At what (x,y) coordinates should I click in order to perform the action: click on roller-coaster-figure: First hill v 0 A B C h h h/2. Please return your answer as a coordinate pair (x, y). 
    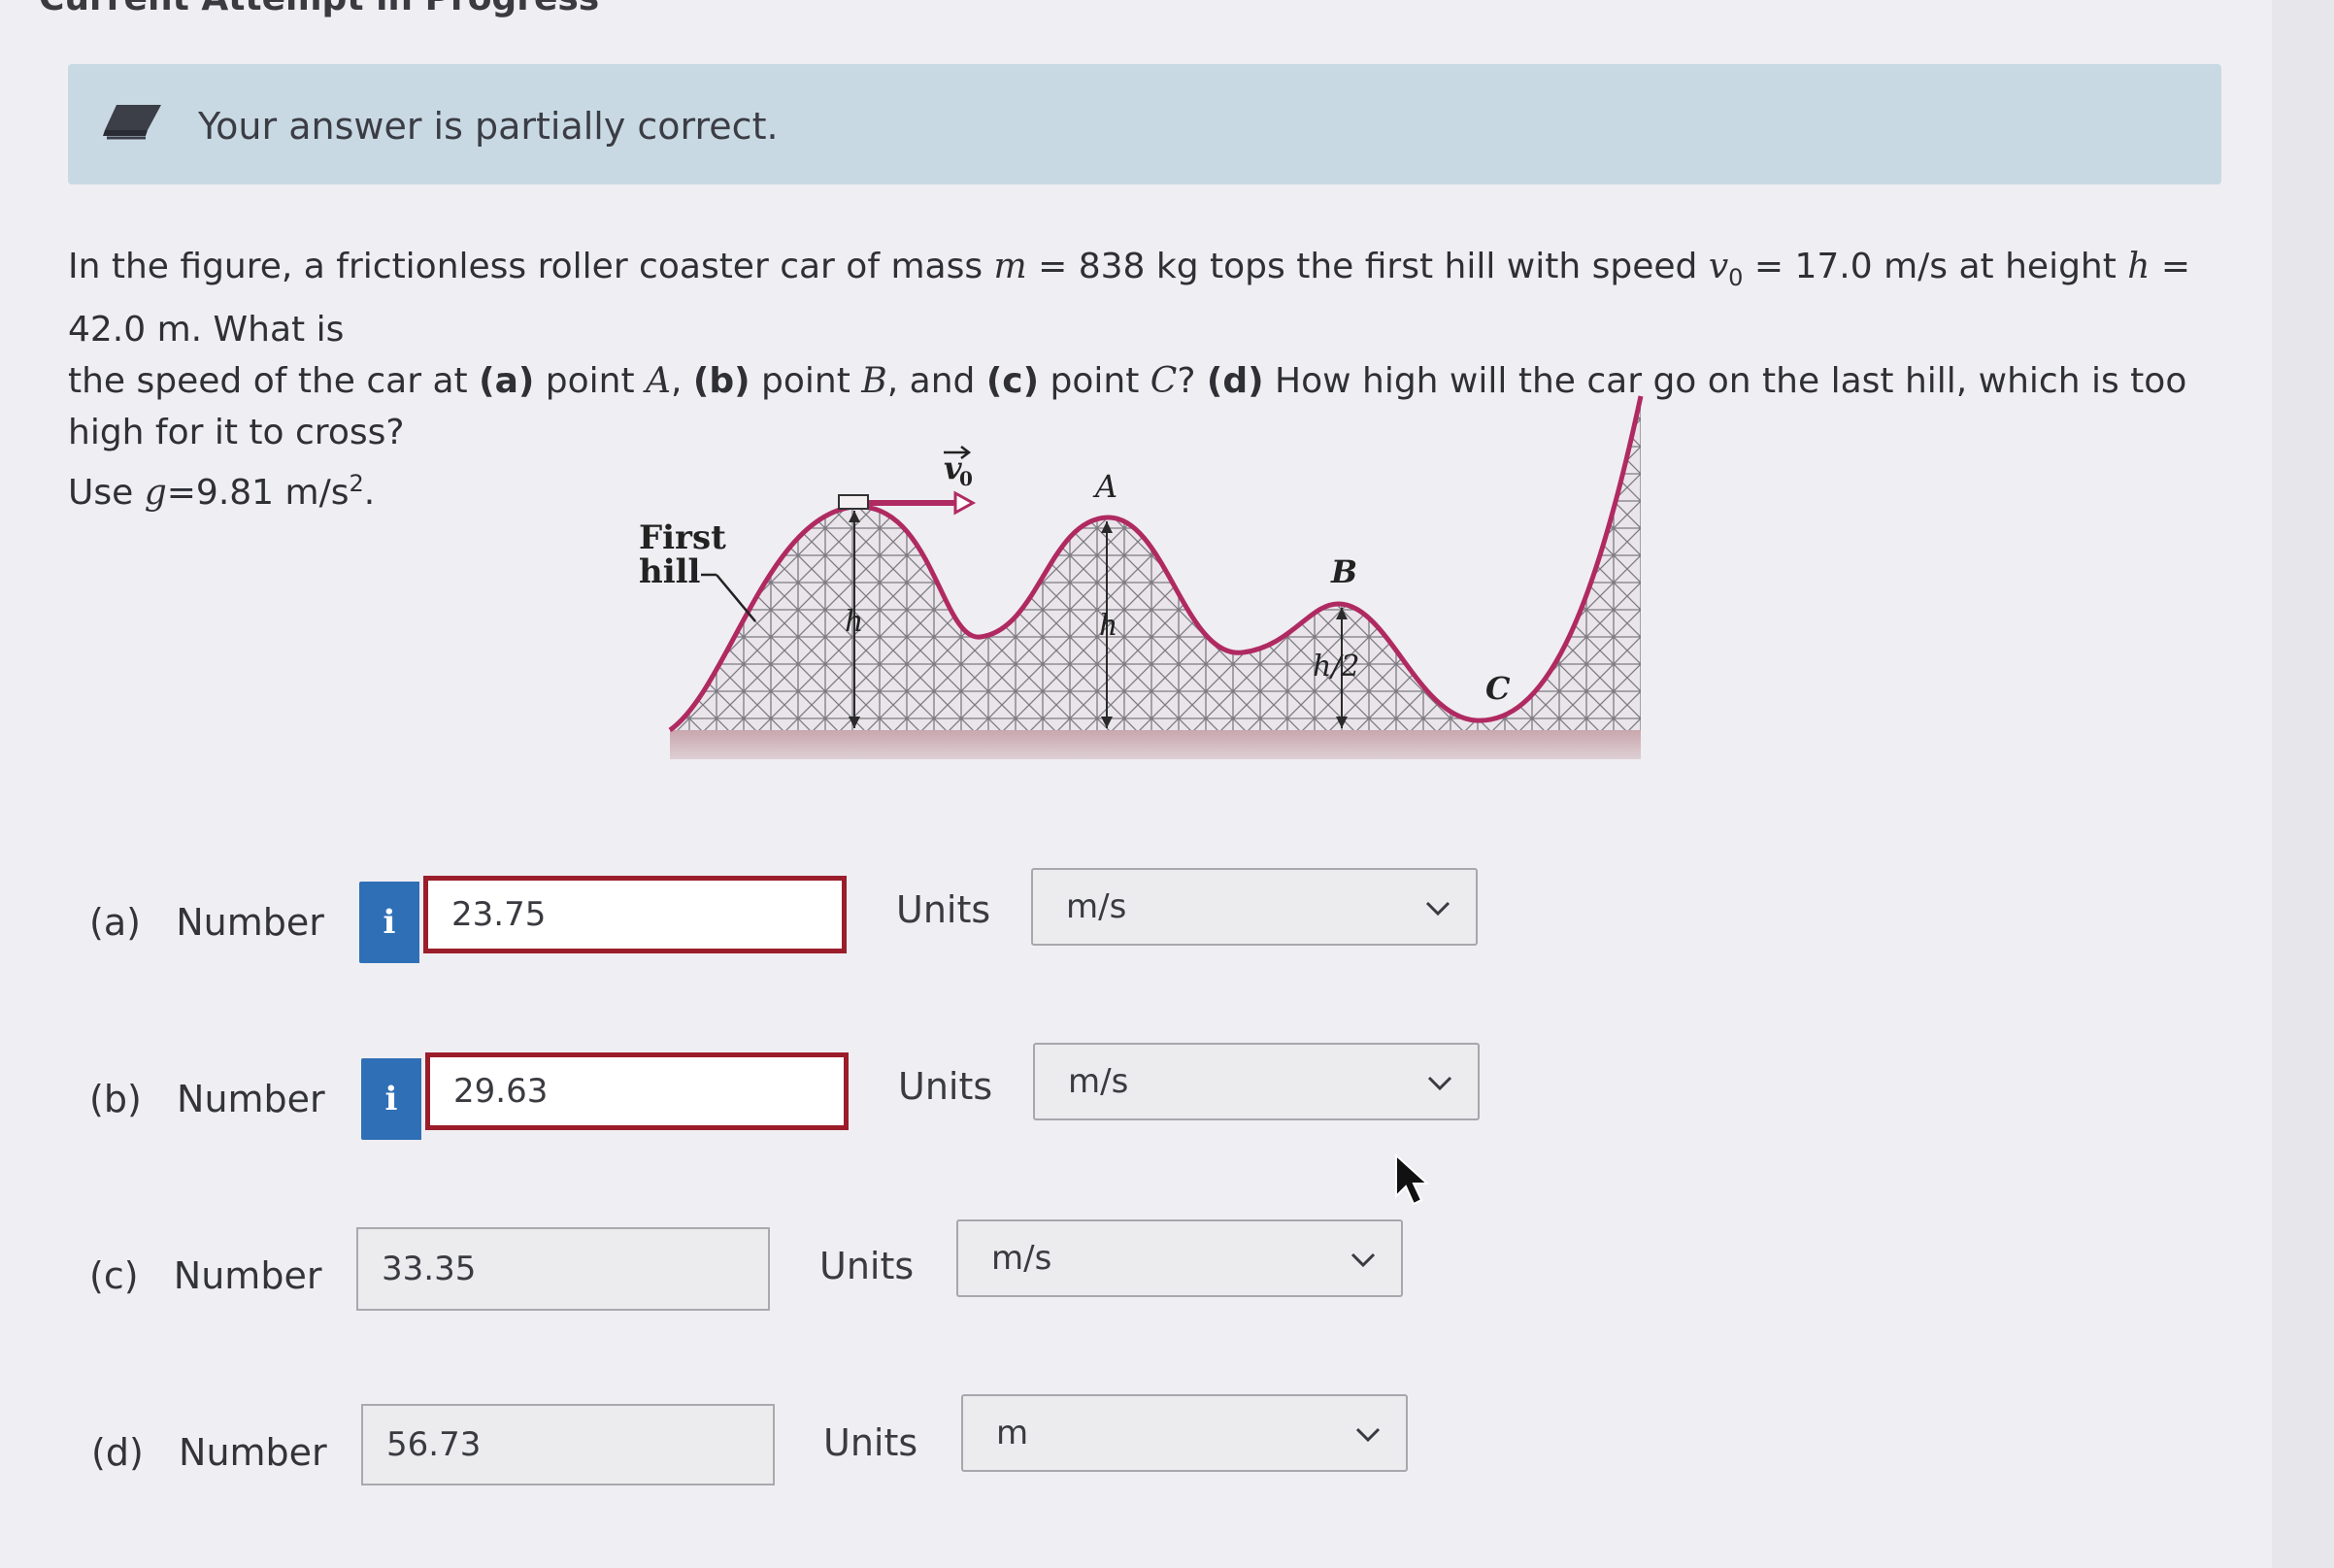
    Looking at the image, I should click on (1141, 577).